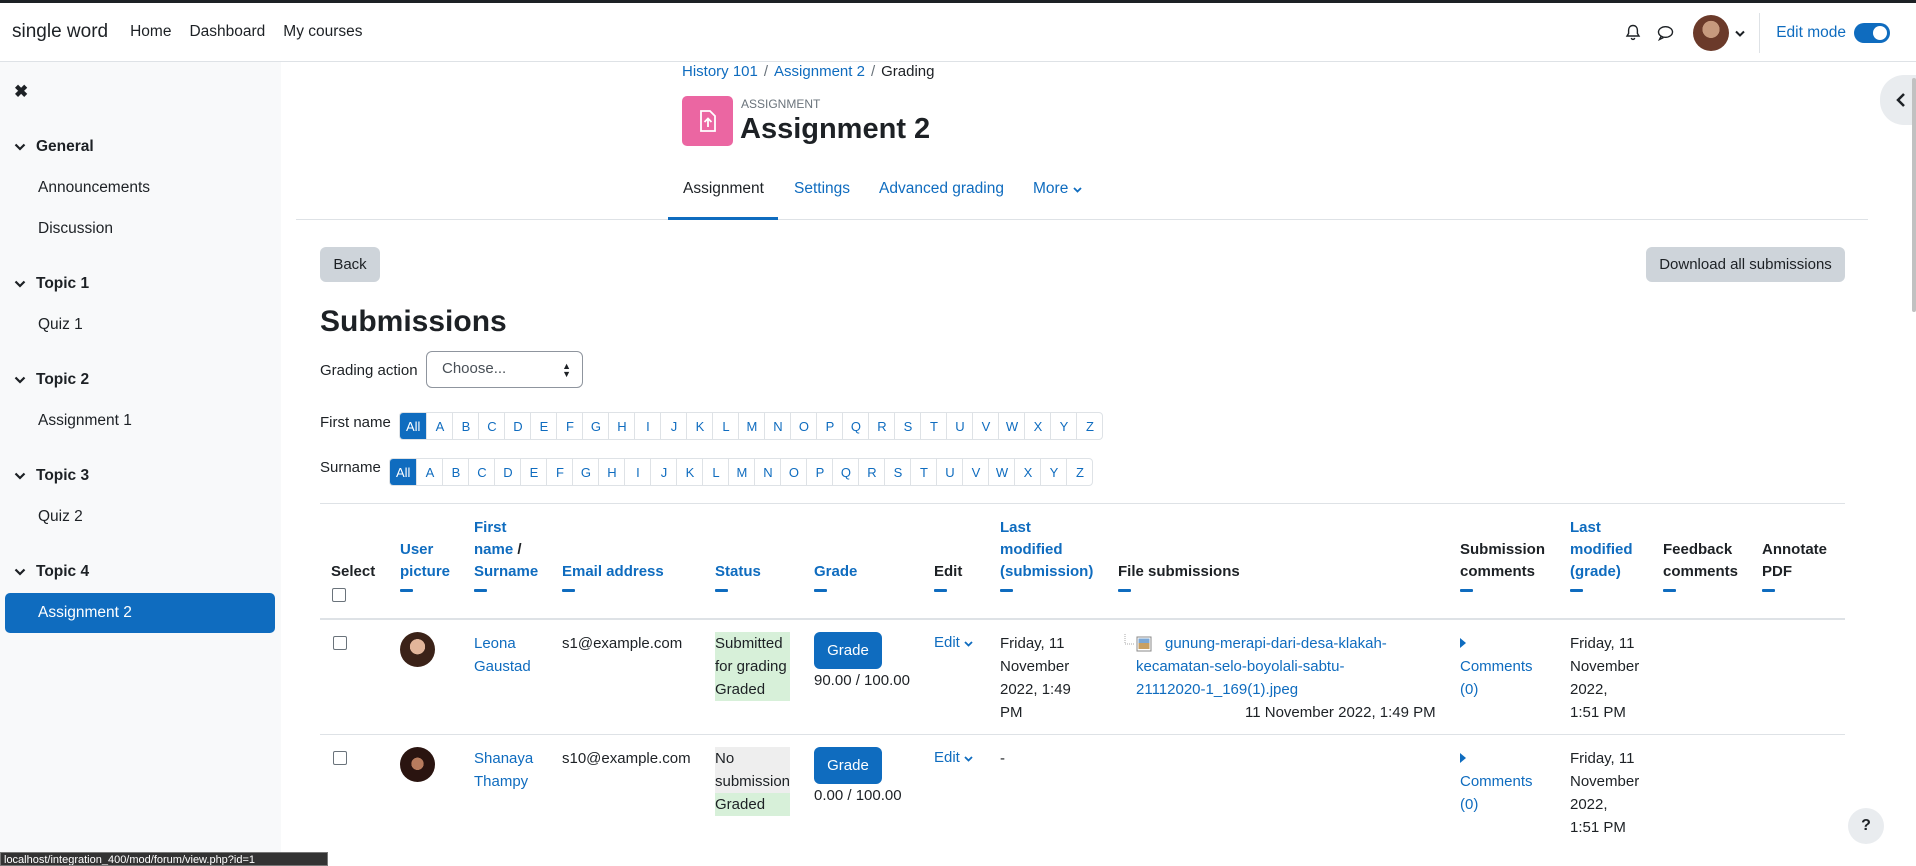 Image resolution: width=1916 pixels, height=866 pixels. Describe the element at coordinates (741, 472) in the screenshot. I see `surname-initial-m: M` at that location.